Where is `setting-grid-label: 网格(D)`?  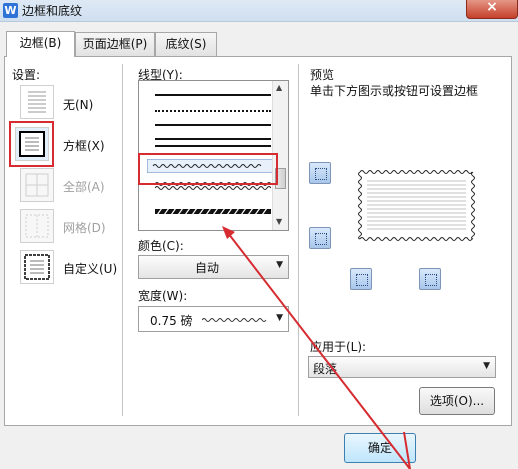 setting-grid-label: 网格(D) is located at coordinates (84, 228).